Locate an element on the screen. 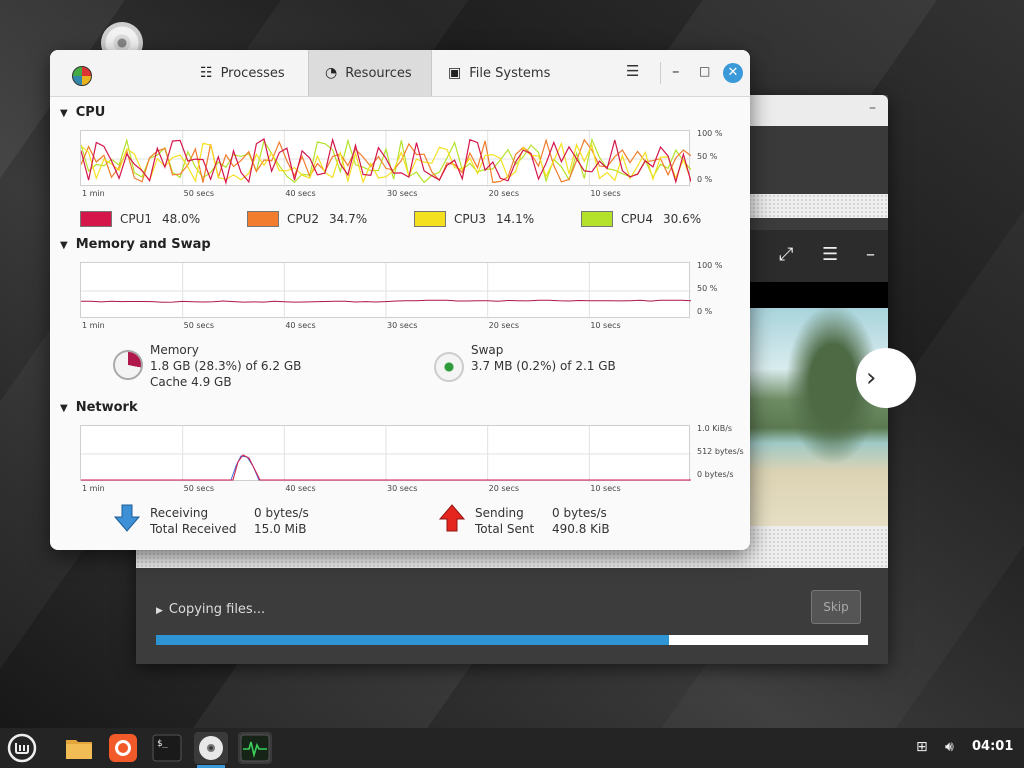 This screenshot has width=1024, height=768. sending-values: 0 bytes/s 490.8 KiB is located at coordinates (581, 521).